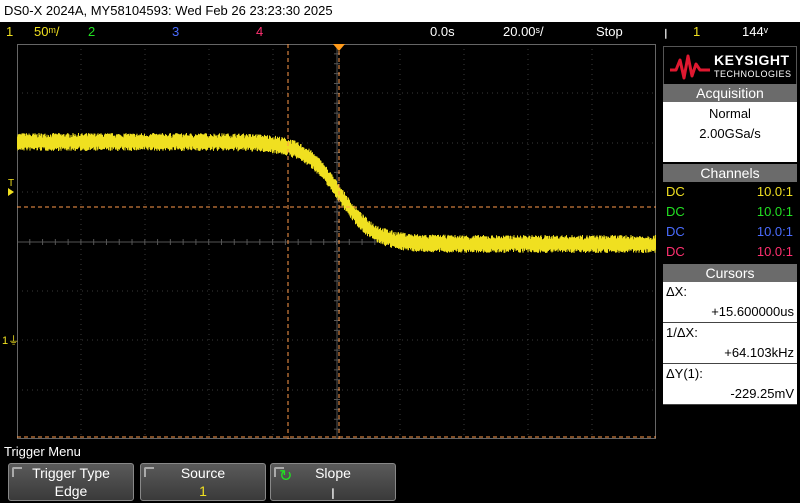  I want to click on channel-4-probe: 10.0:1, so click(774, 251).